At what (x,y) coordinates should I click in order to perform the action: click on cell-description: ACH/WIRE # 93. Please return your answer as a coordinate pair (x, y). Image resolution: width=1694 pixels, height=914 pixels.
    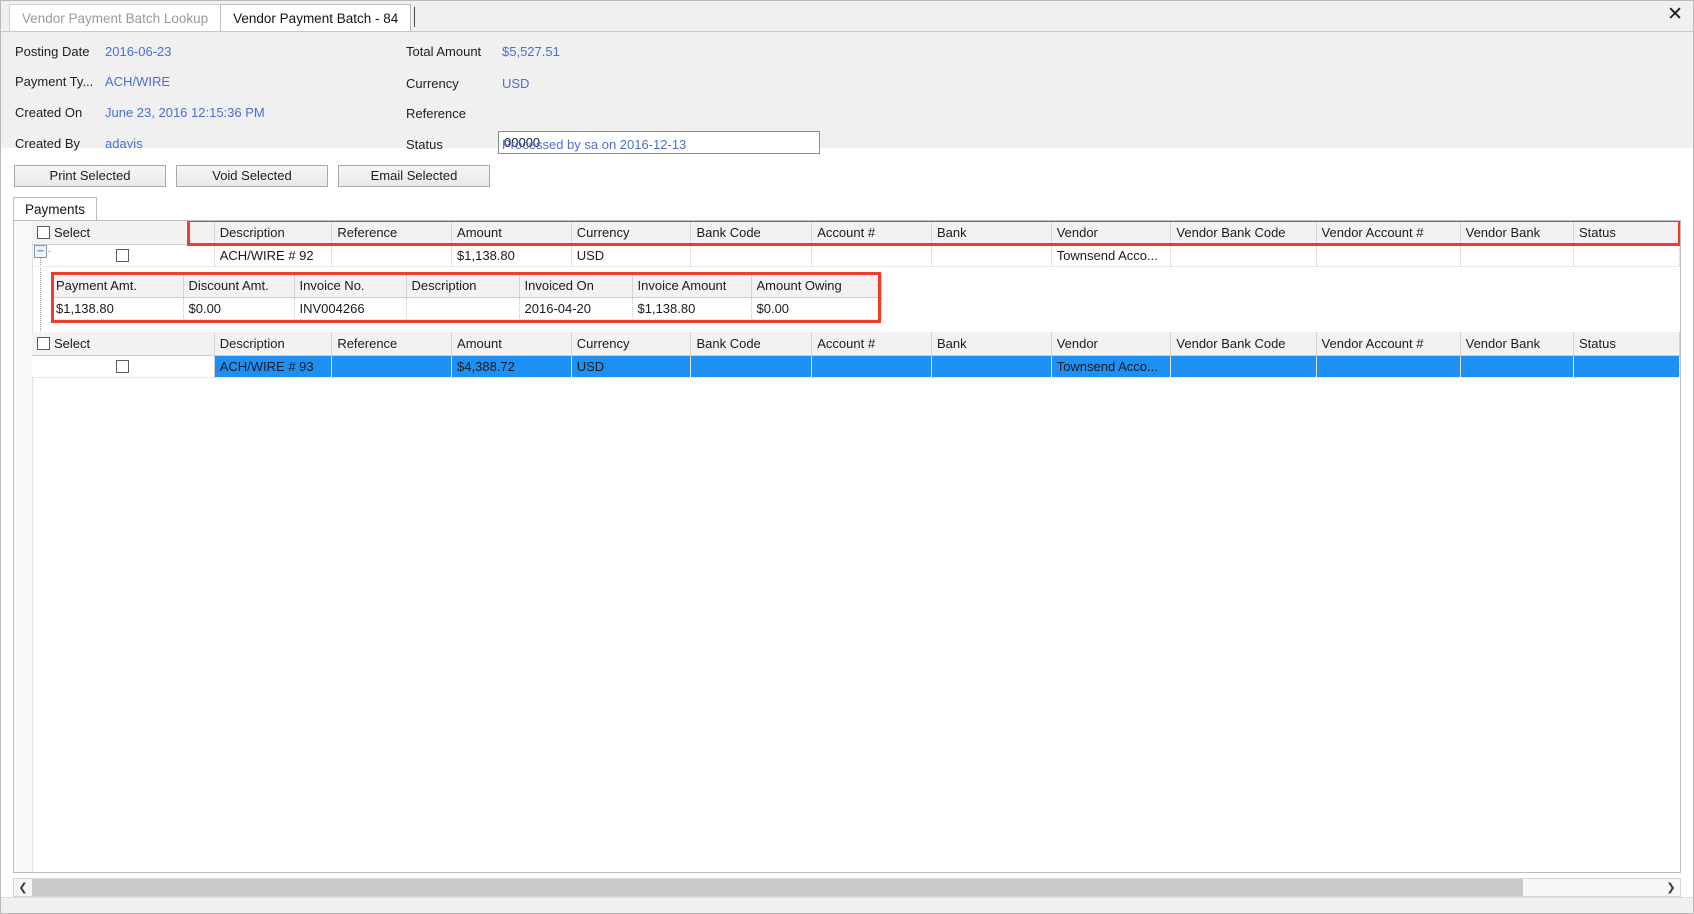
    Looking at the image, I should click on (273, 366).